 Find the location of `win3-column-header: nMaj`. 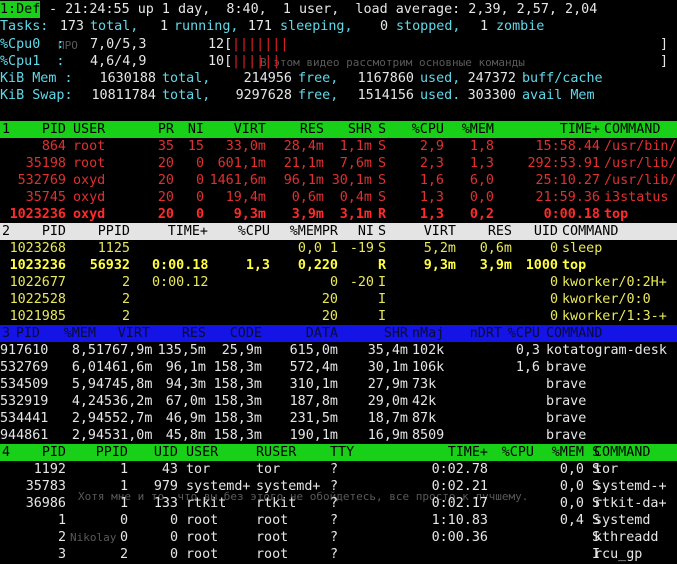

win3-column-header: nMaj is located at coordinates (430, 333).